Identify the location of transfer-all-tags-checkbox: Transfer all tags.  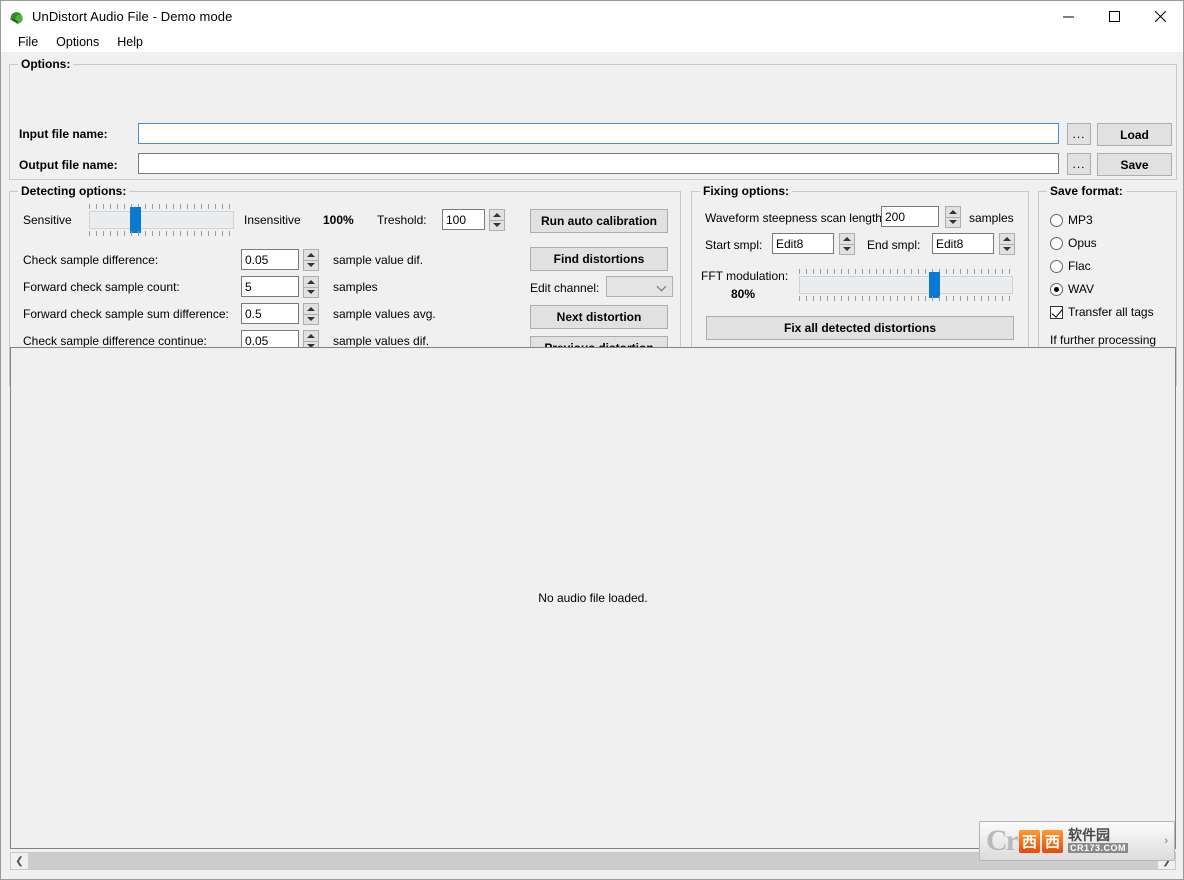
(1110, 312).